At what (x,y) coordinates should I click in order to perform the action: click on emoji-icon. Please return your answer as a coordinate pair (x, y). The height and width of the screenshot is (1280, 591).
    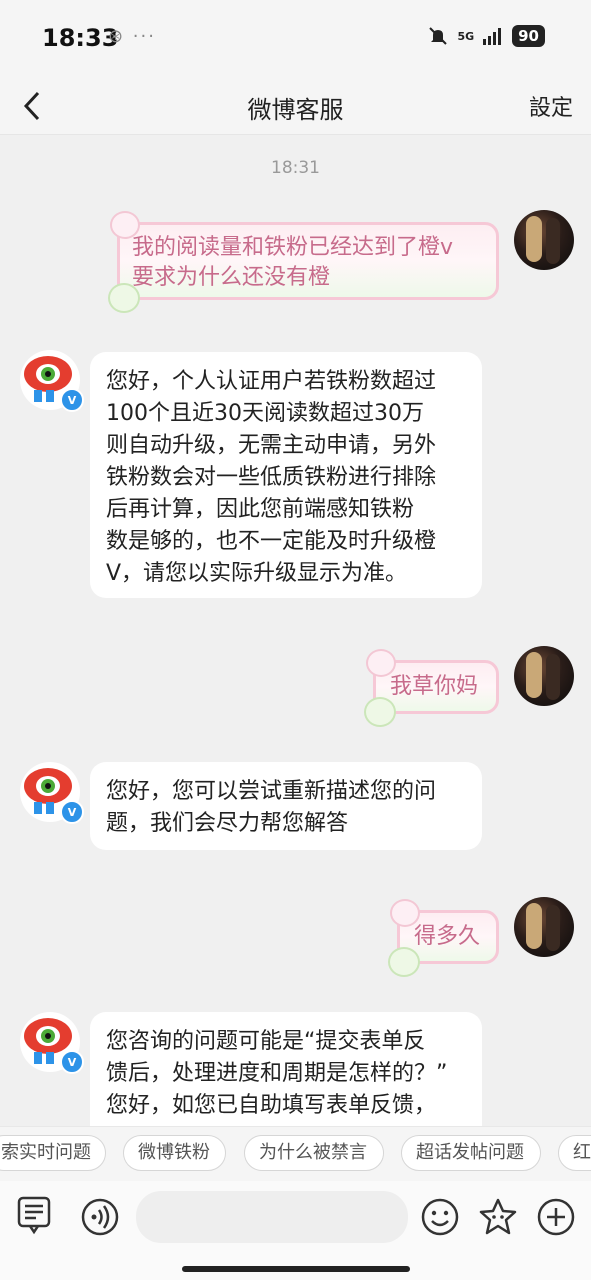
    Looking at the image, I should click on (440, 1217).